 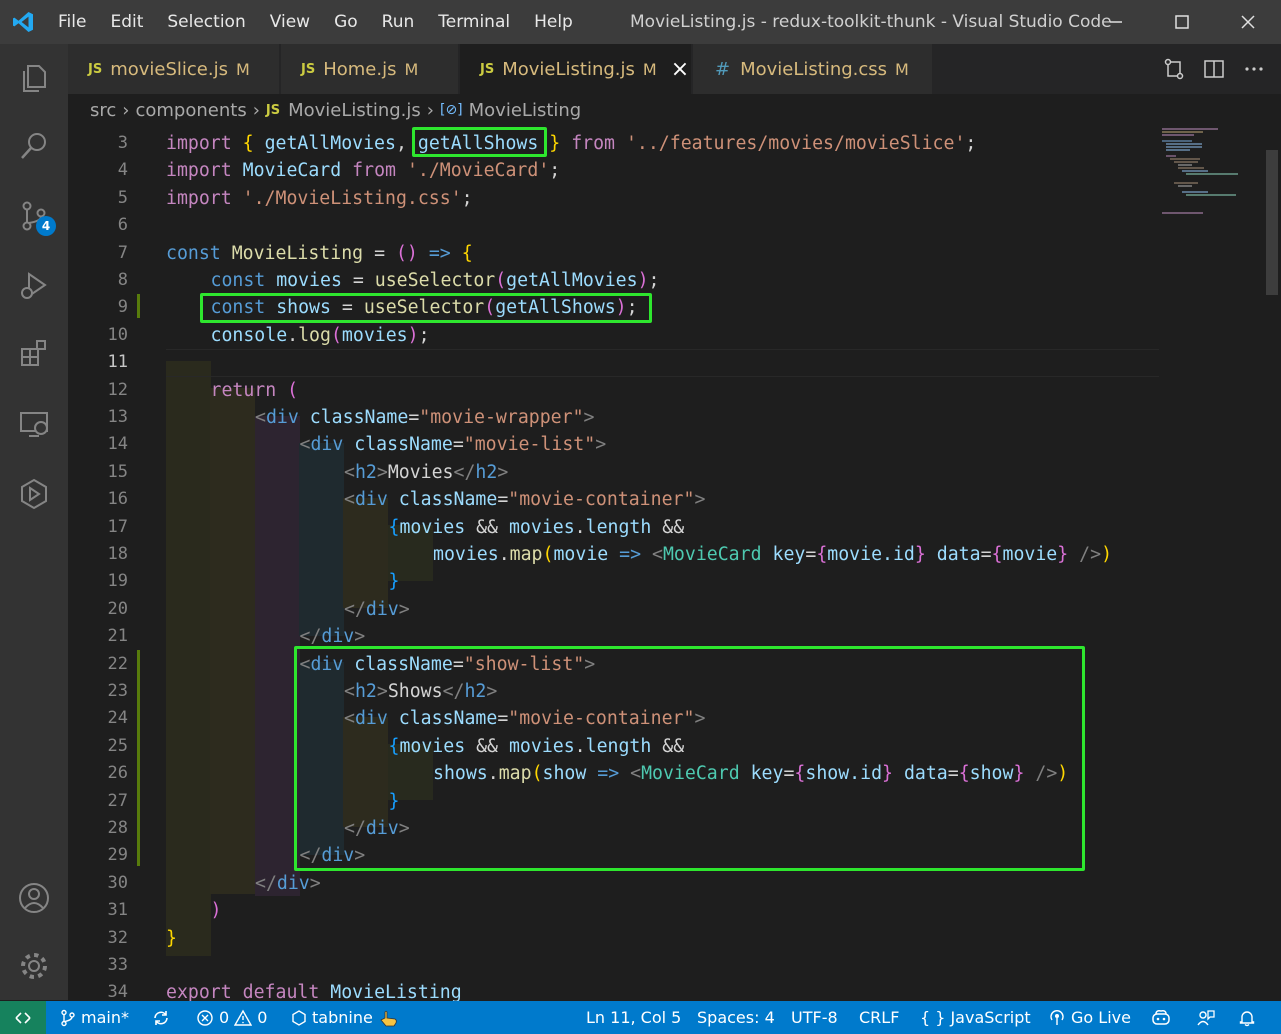 I want to click on language-mode: { } JavaScript, so click(x=975, y=1017).